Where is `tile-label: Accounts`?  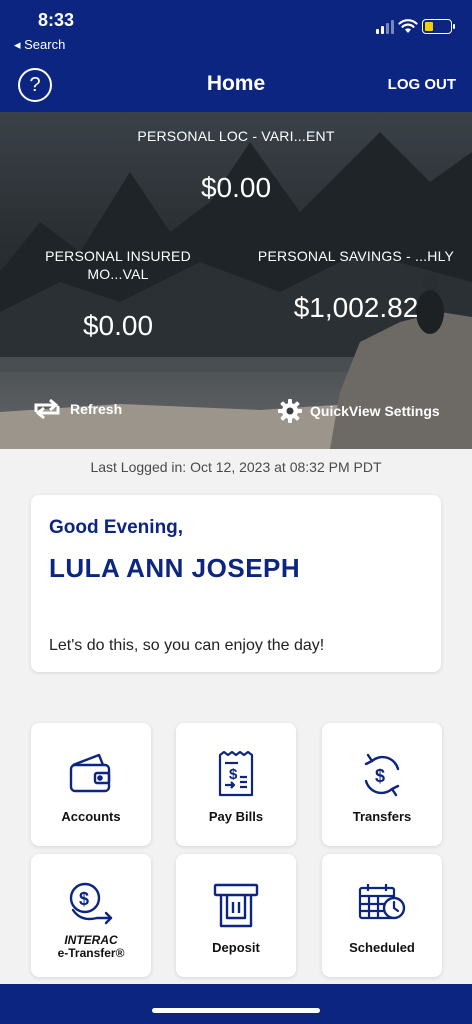 tile-label: Accounts is located at coordinates (91, 816).